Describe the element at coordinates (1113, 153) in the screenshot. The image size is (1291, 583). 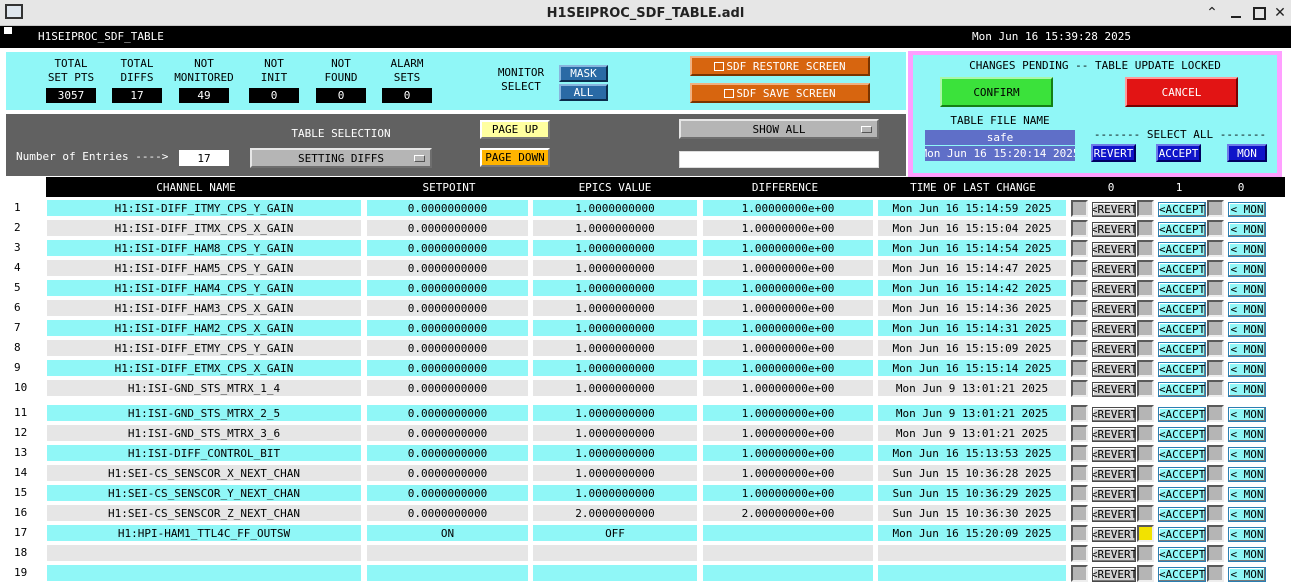
I see `select-all-revert-button: REVERT` at that location.